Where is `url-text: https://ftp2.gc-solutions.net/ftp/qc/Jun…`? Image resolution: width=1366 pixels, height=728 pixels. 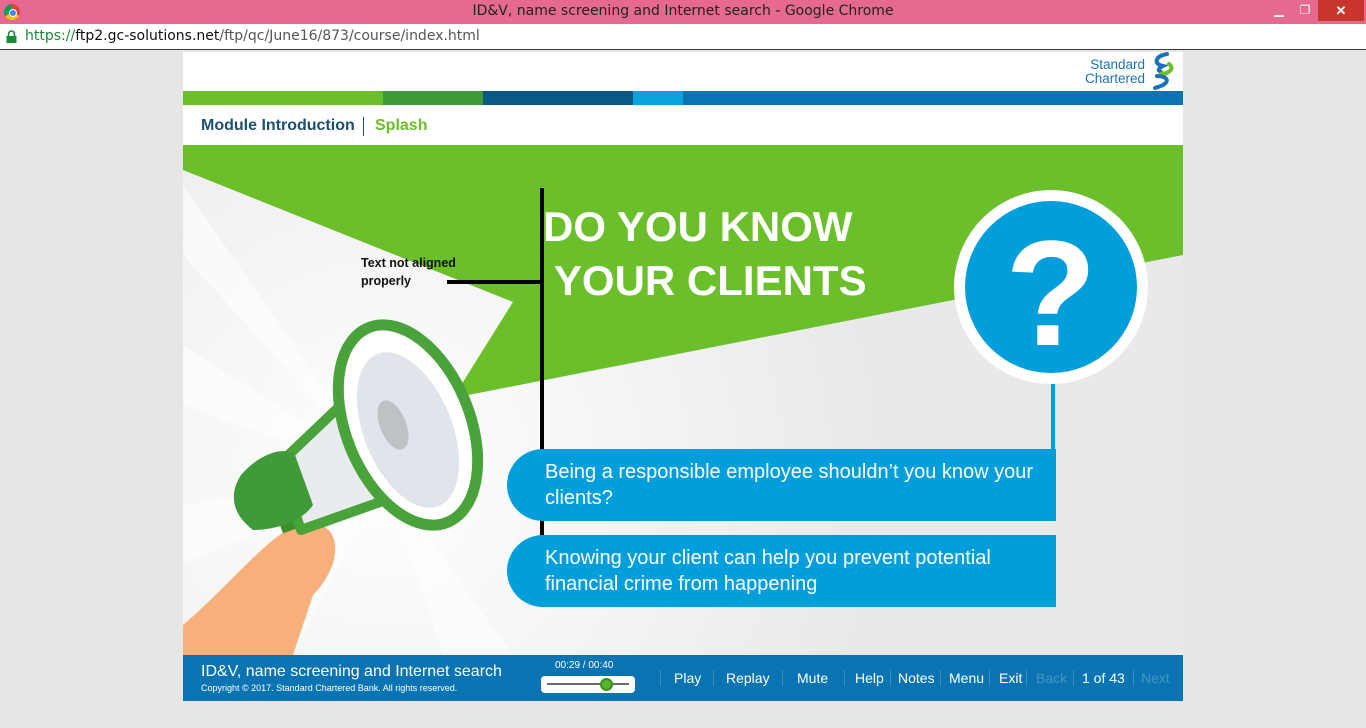
url-text: https://ftp2.gc-solutions.net/ftp/qc/Jun… is located at coordinates (252, 36).